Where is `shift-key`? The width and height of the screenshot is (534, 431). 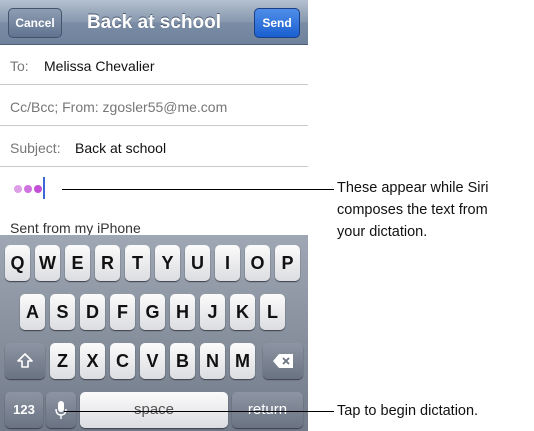 shift-key is located at coordinates (25, 361).